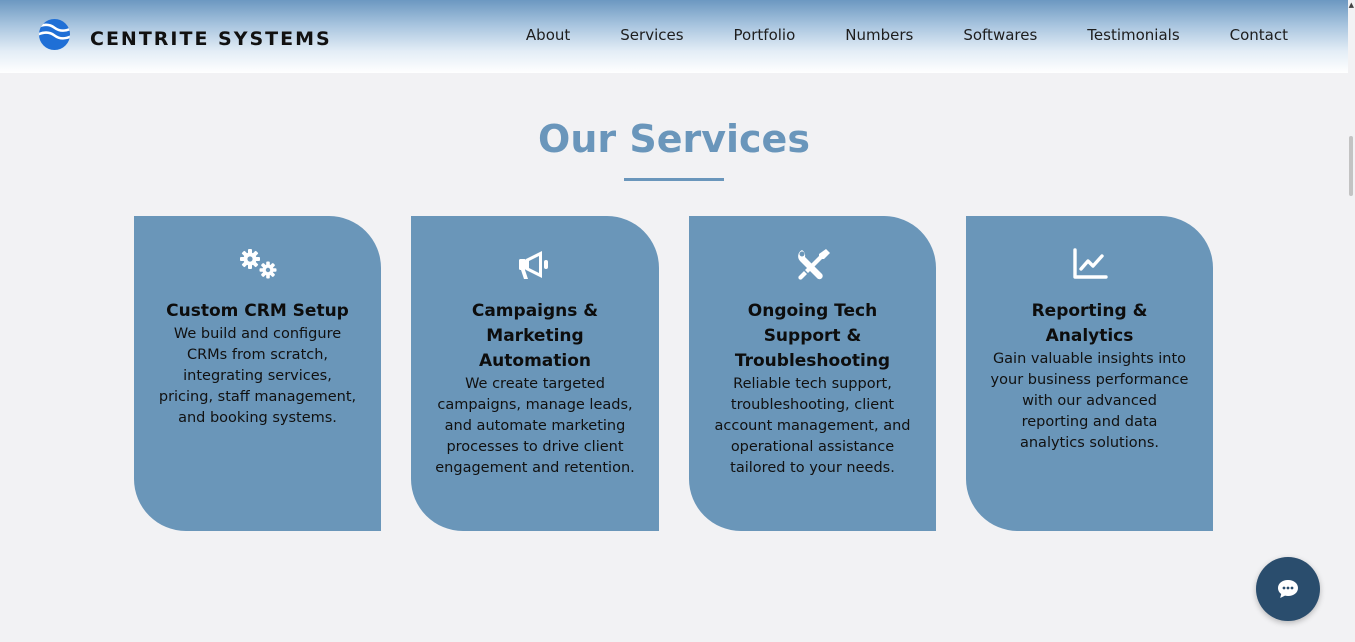  I want to click on nav-item-testimonials: Testimonials, so click(1133, 35).